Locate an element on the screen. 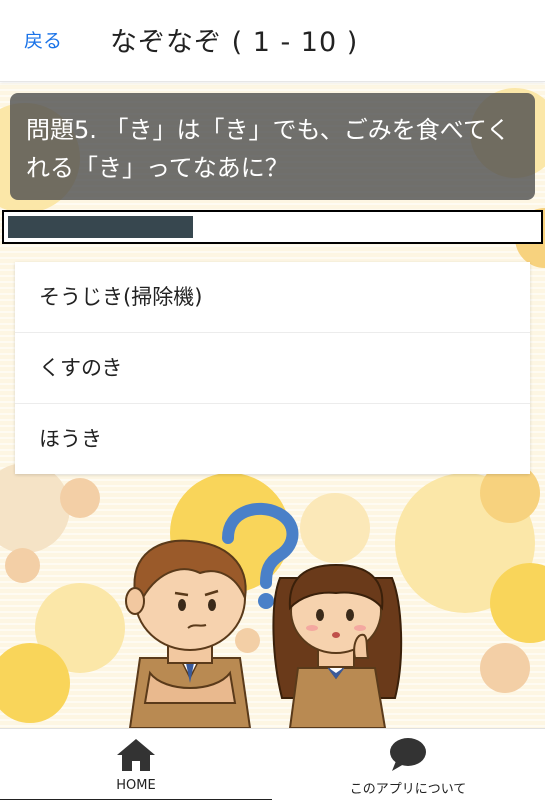 The image size is (545, 800). bottom-navigation: HOME このアプリについて is located at coordinates (272, 764).